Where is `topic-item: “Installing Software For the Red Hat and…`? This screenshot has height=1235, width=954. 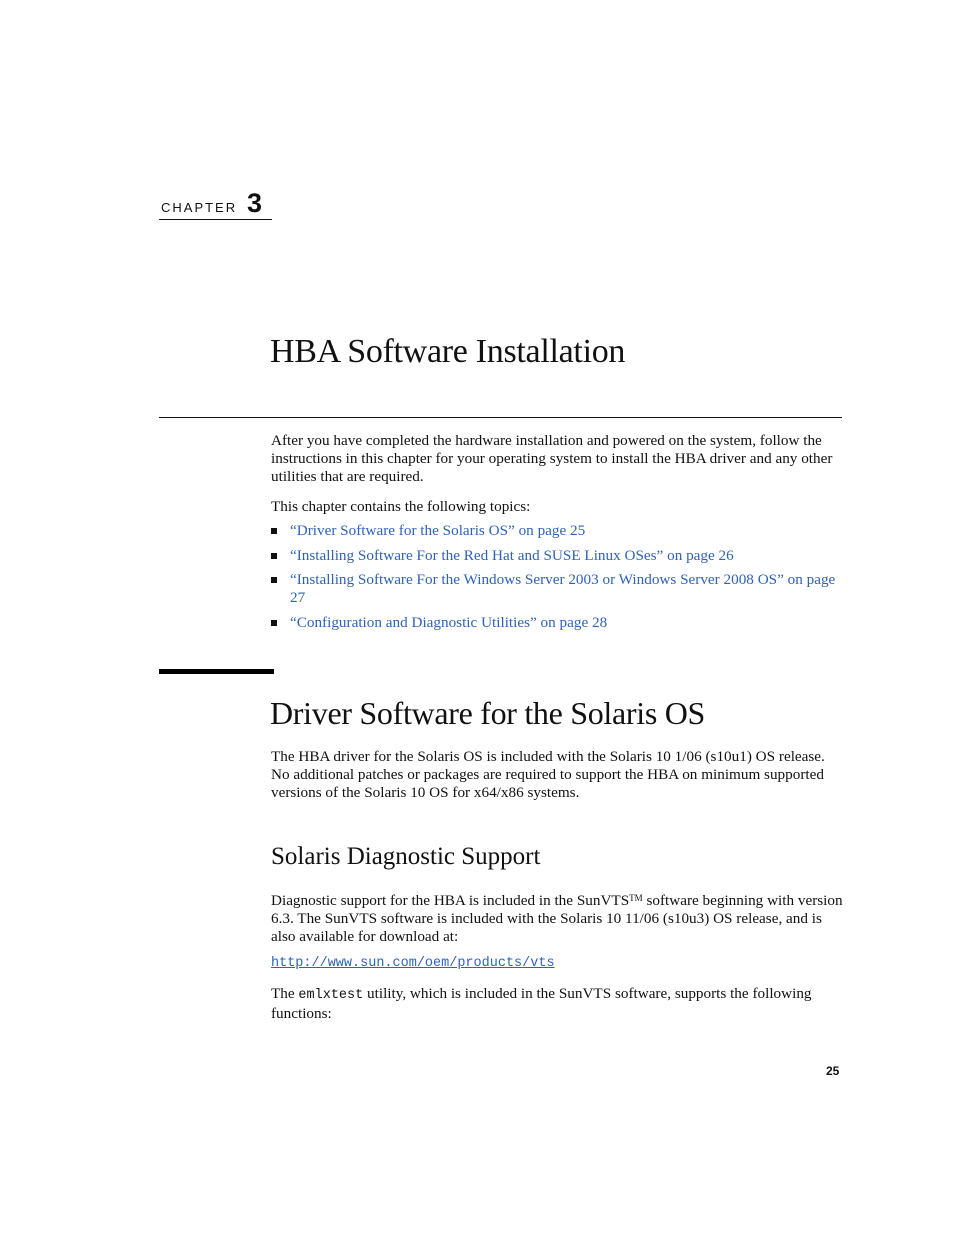
topic-item: “Installing Software For the Red Hat and… is located at coordinates (558, 556).